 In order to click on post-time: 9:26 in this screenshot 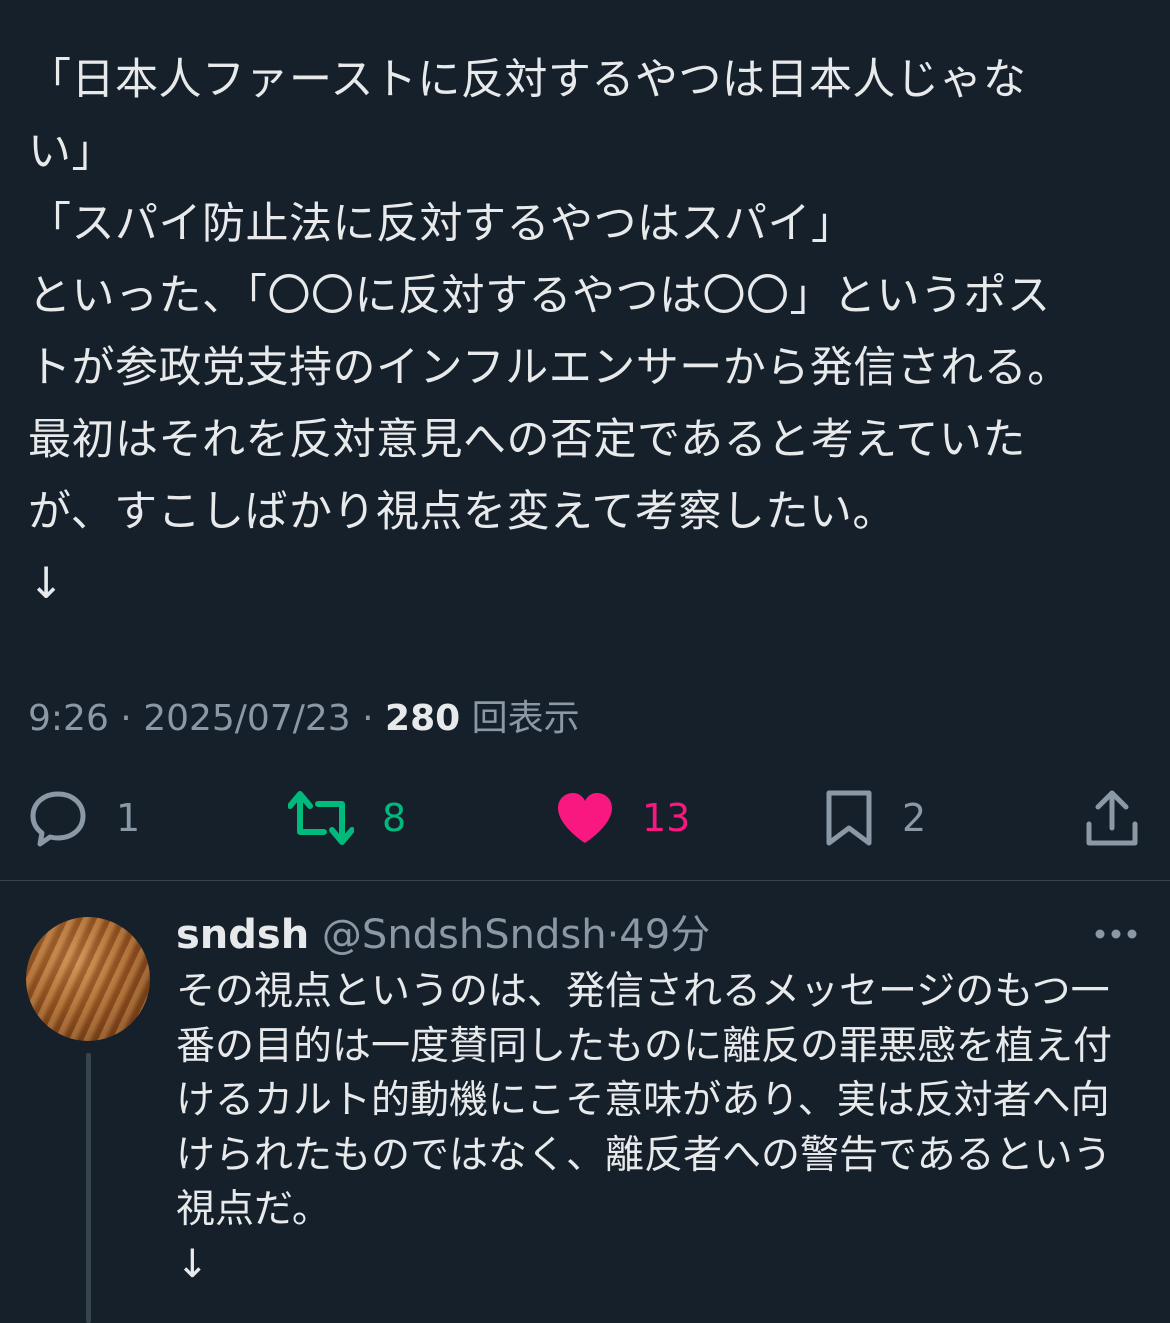, I will do `click(68, 718)`.